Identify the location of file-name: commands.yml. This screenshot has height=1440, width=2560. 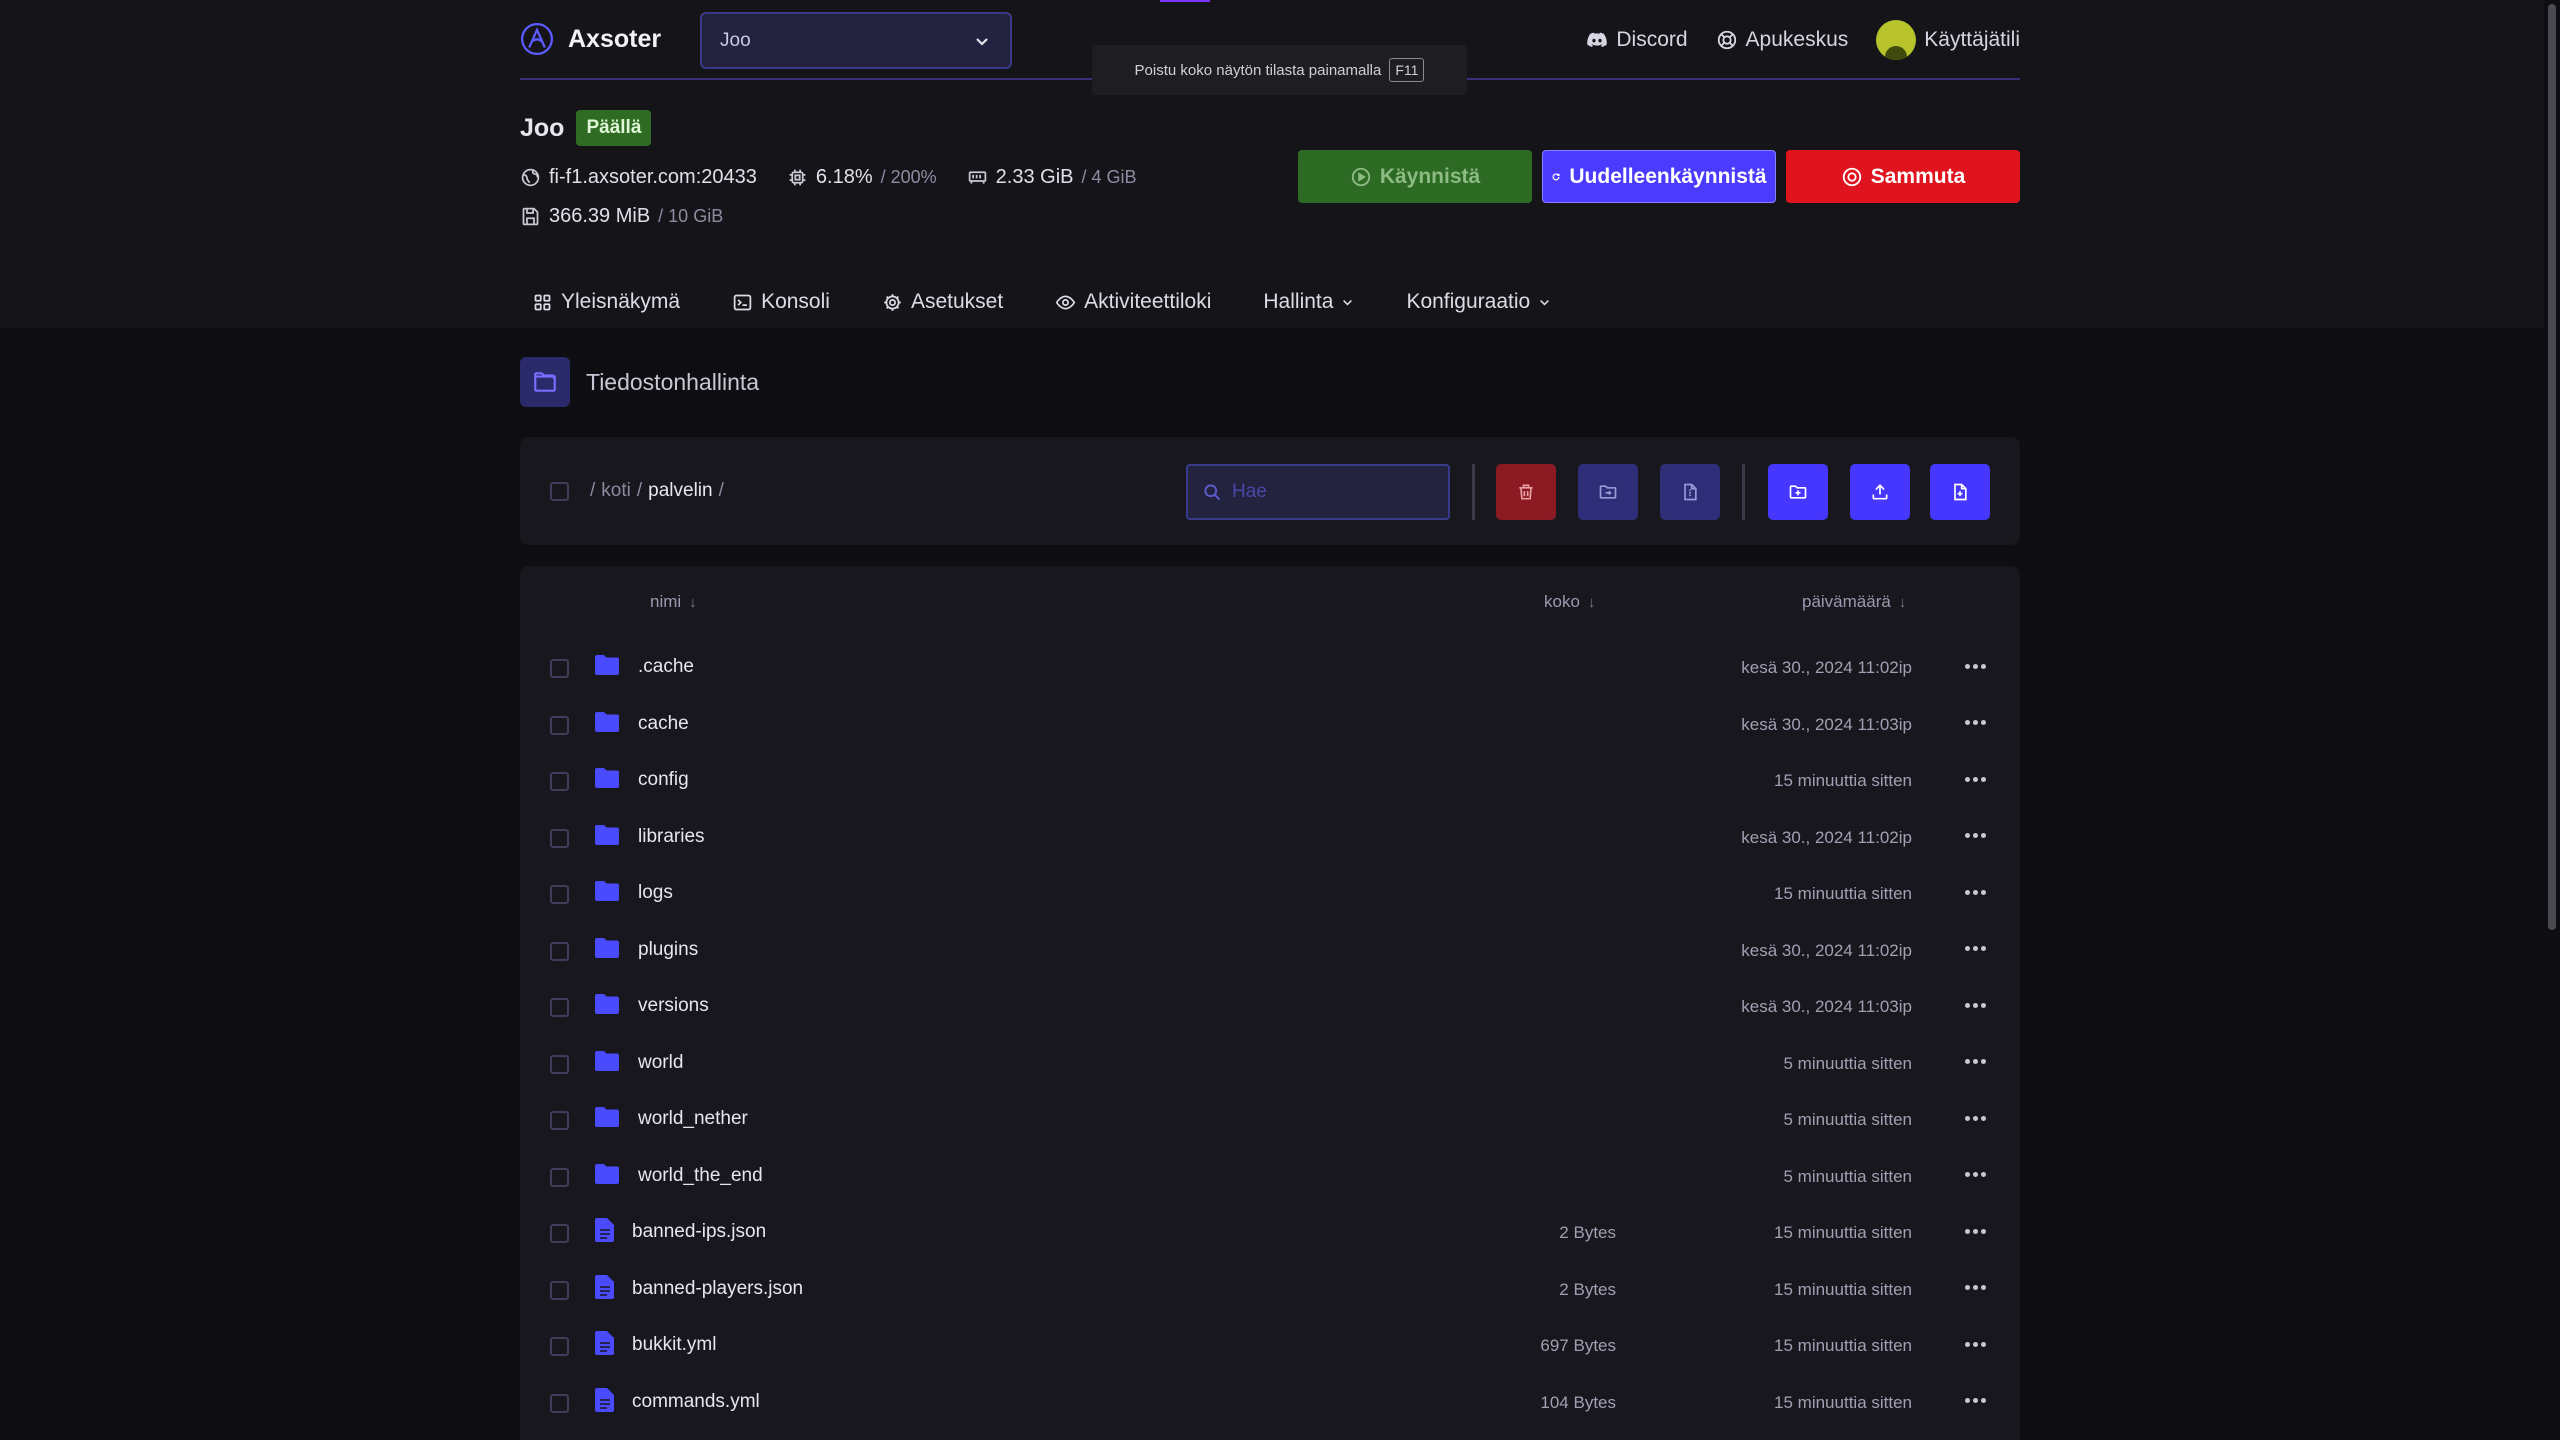
(696, 1402).